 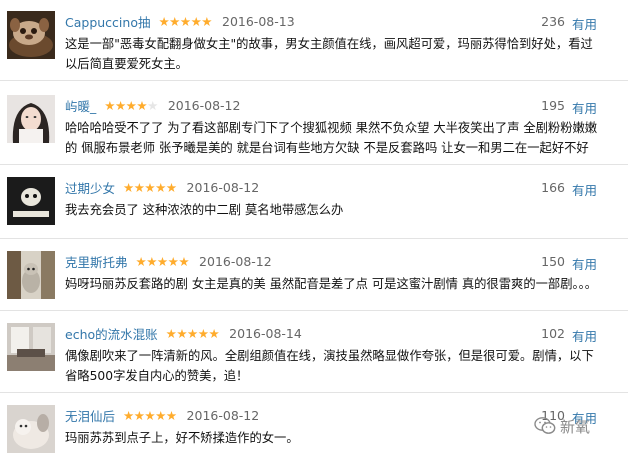 I want to click on review-meta: Cappuccino抽 ★★★★★ 2016-08-13, so click(x=180, y=21).